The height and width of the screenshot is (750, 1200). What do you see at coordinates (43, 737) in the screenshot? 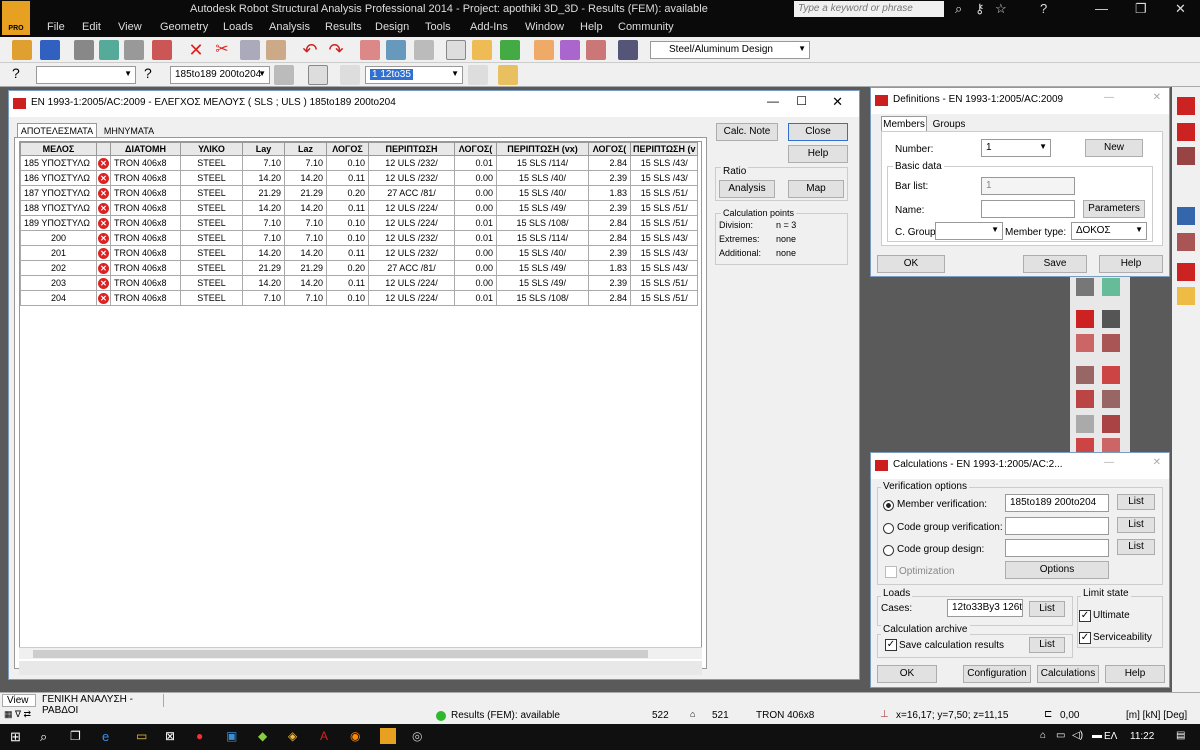
I see `search-icon: ⌕` at bounding box center [43, 737].